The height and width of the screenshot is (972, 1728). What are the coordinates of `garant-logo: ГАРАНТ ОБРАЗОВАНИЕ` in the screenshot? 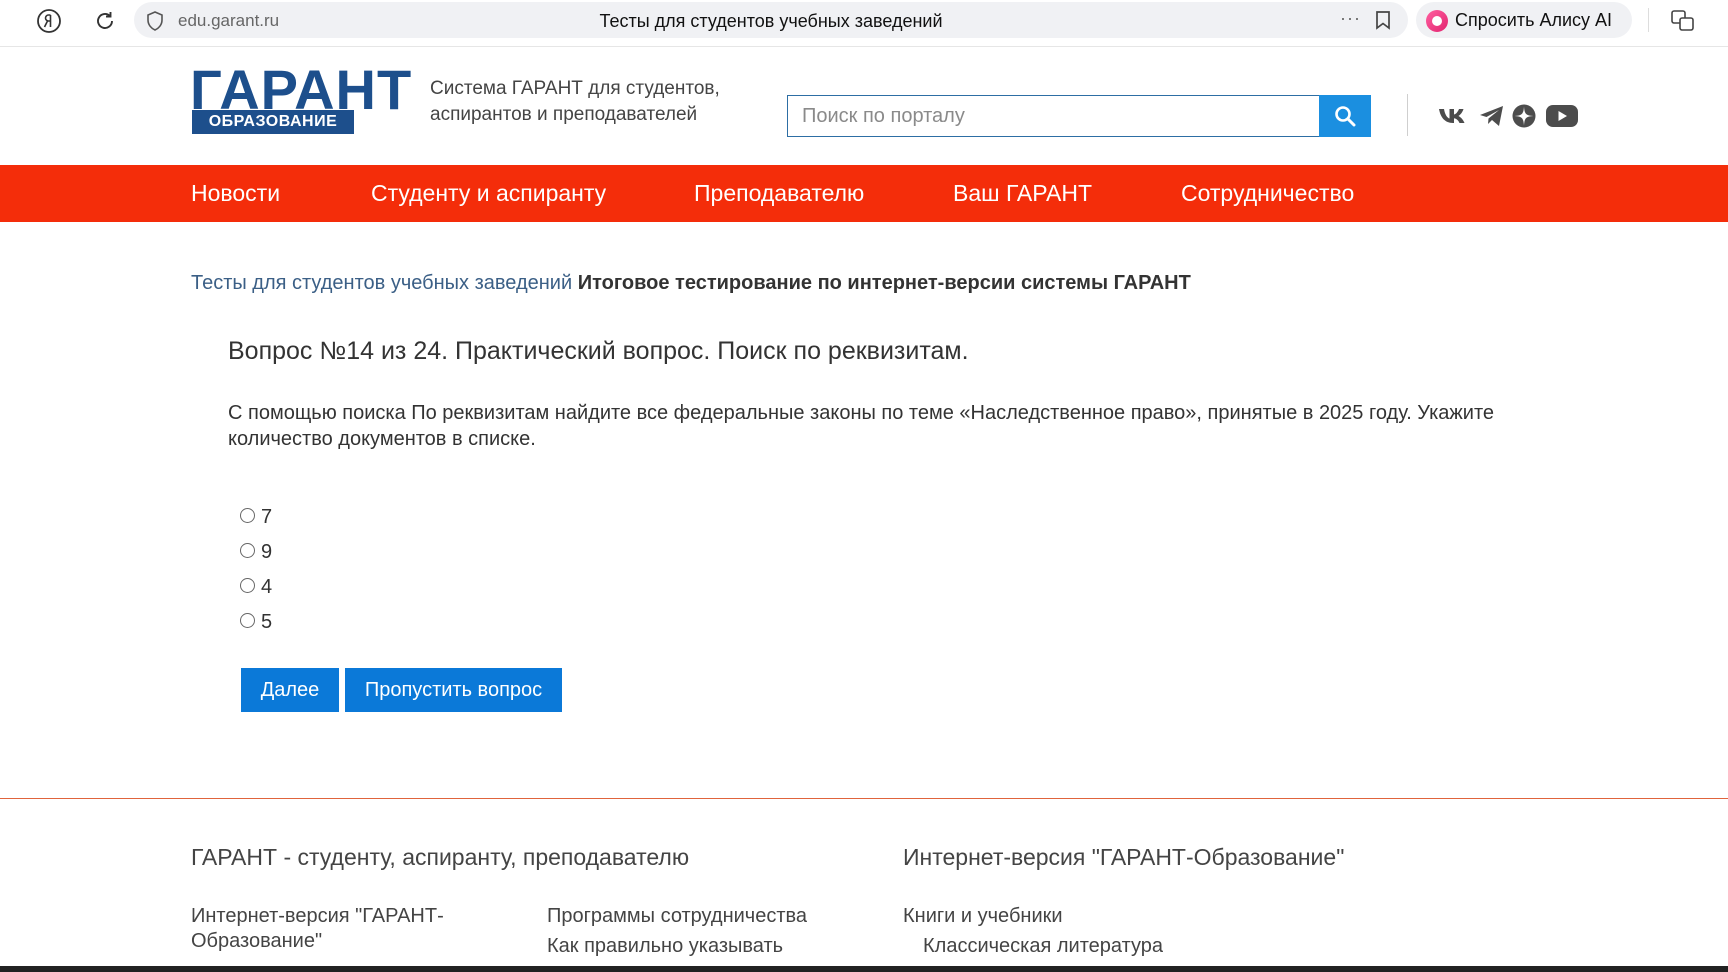 It's located at (301, 97).